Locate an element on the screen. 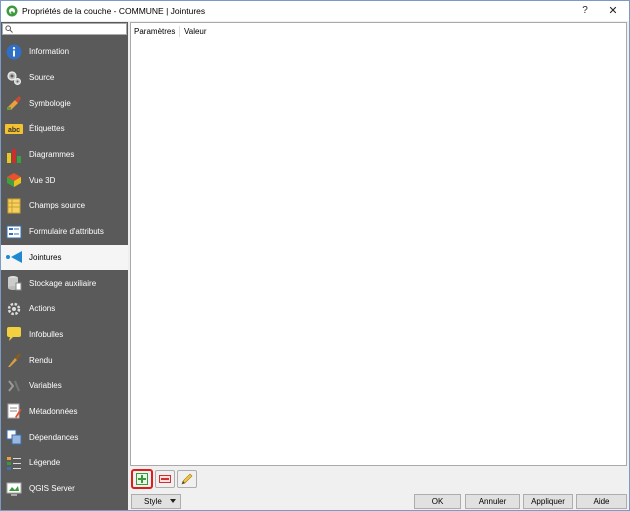 This screenshot has width=630, height=511. sidebar-item-source-fields: Champs source is located at coordinates (64, 206).